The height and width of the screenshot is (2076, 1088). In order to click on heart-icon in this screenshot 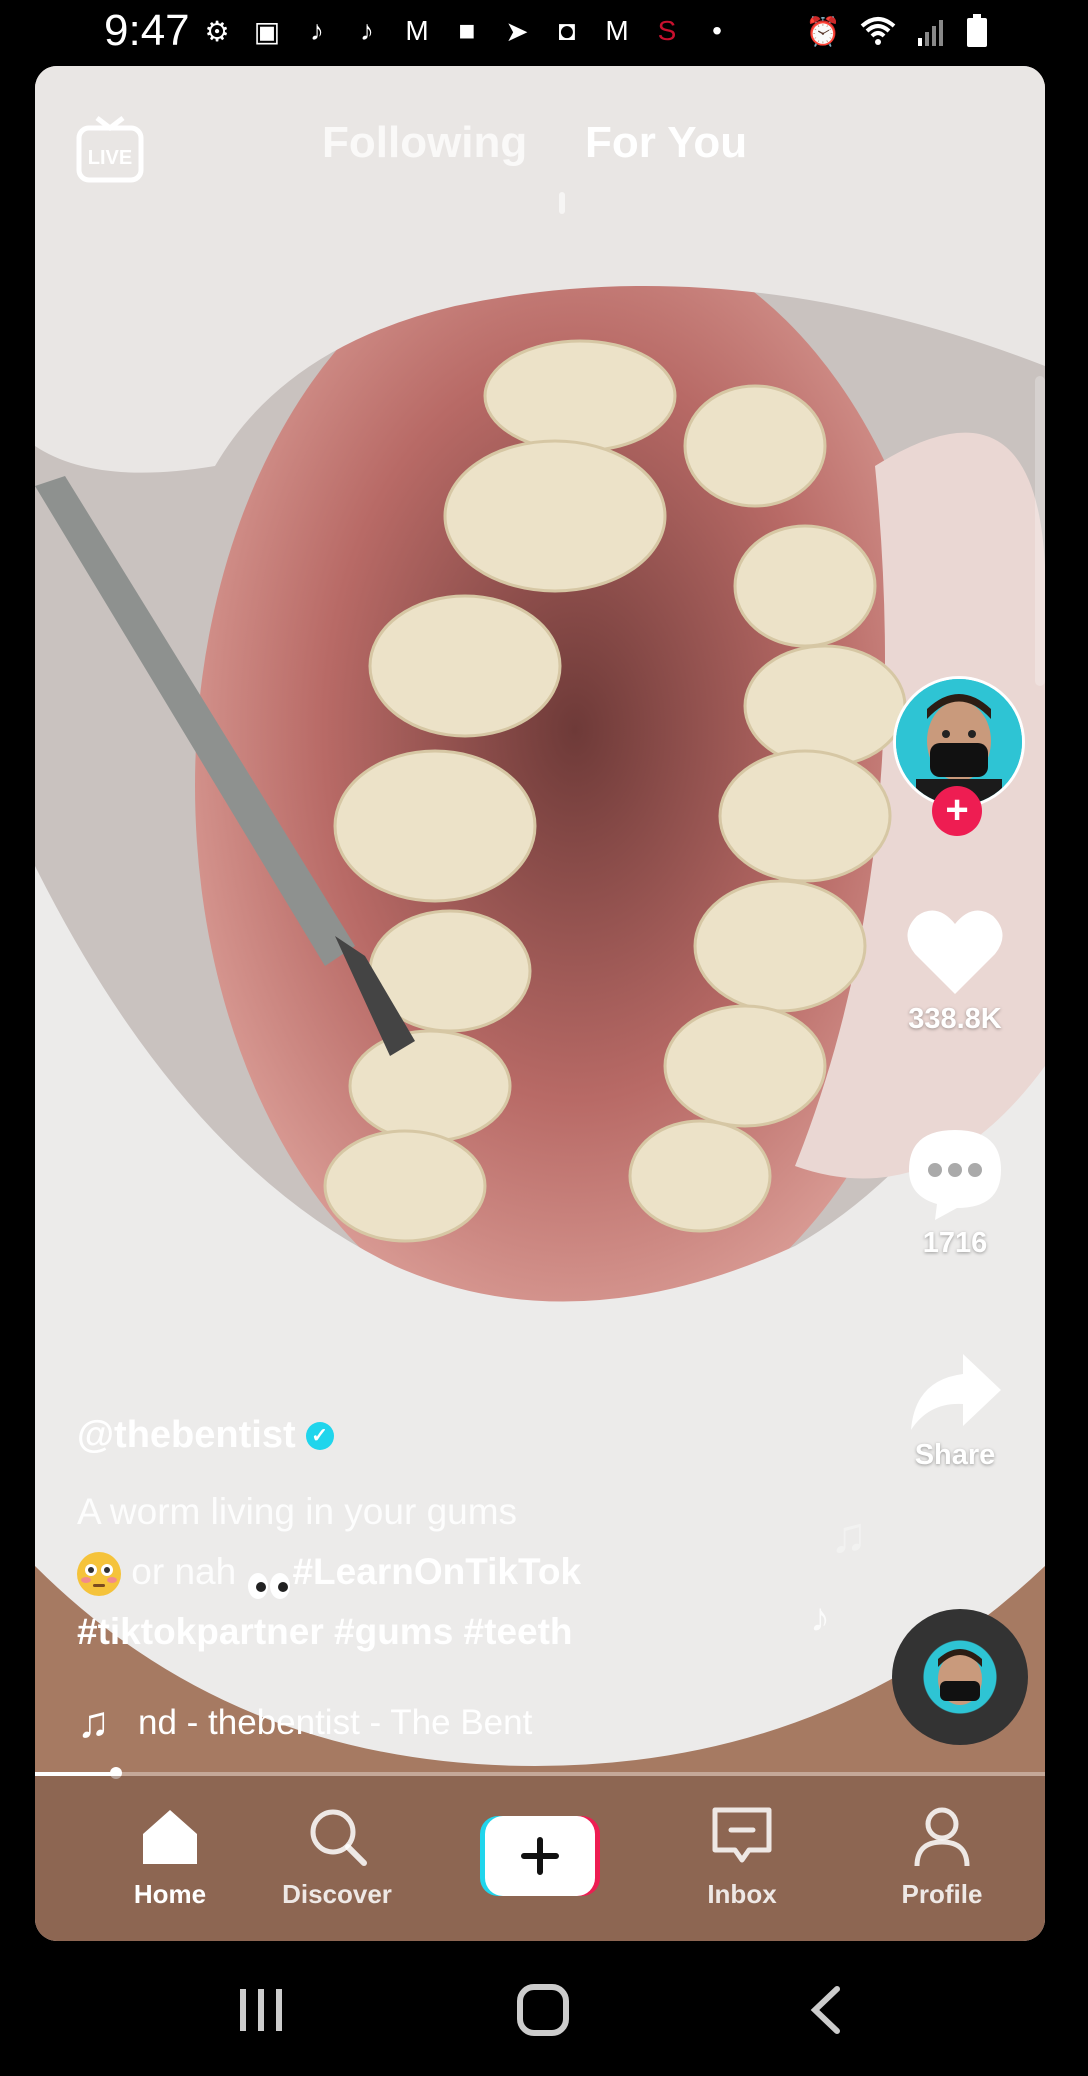, I will do `click(955, 952)`.